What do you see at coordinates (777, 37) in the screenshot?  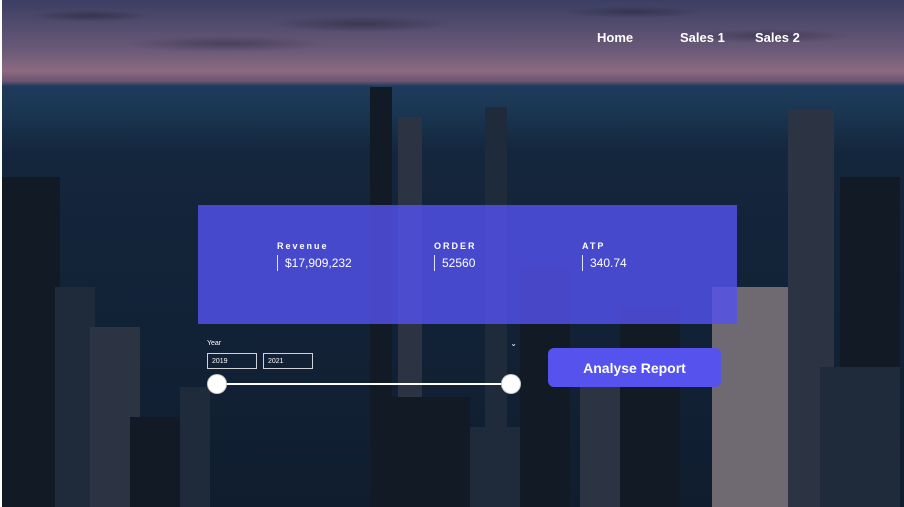 I see `nav-sales-2: Sales 2` at bounding box center [777, 37].